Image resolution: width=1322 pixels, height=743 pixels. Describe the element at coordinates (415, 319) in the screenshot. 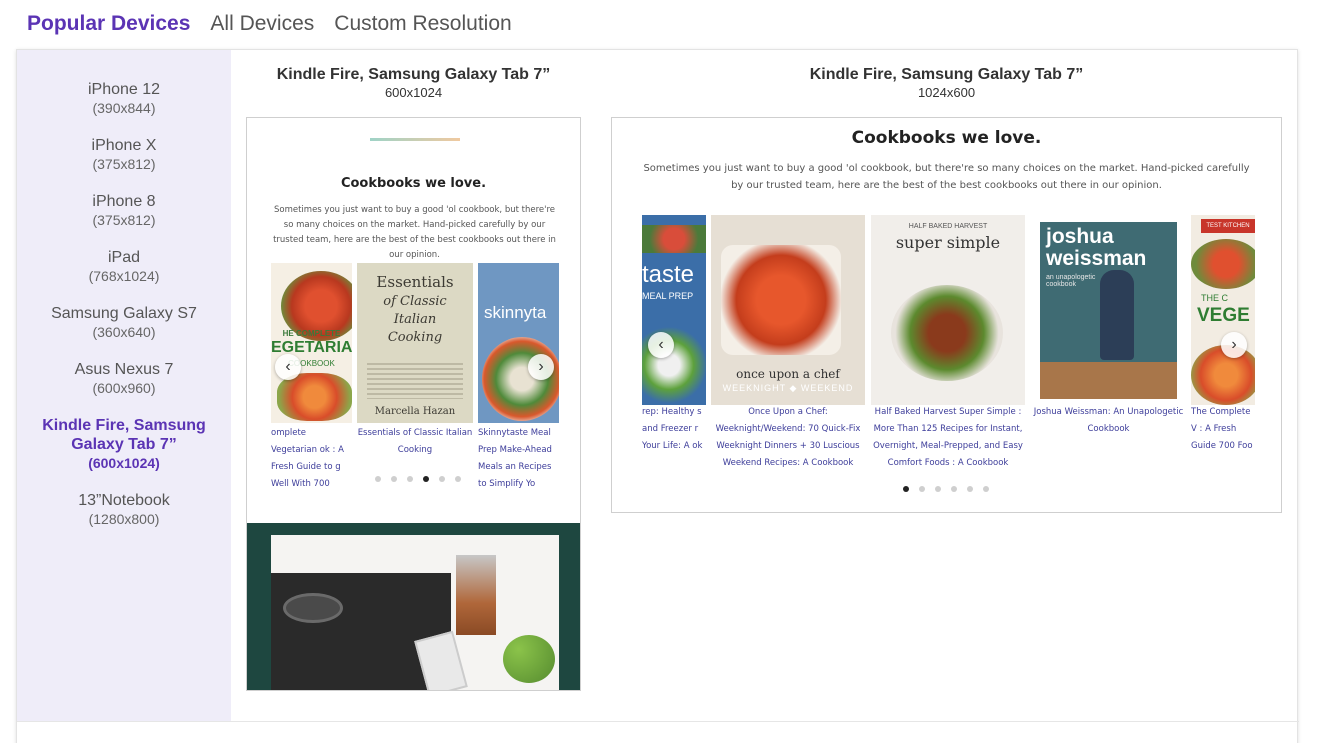

I see `cover-subtitle: of Classic Italian Cooking` at that location.